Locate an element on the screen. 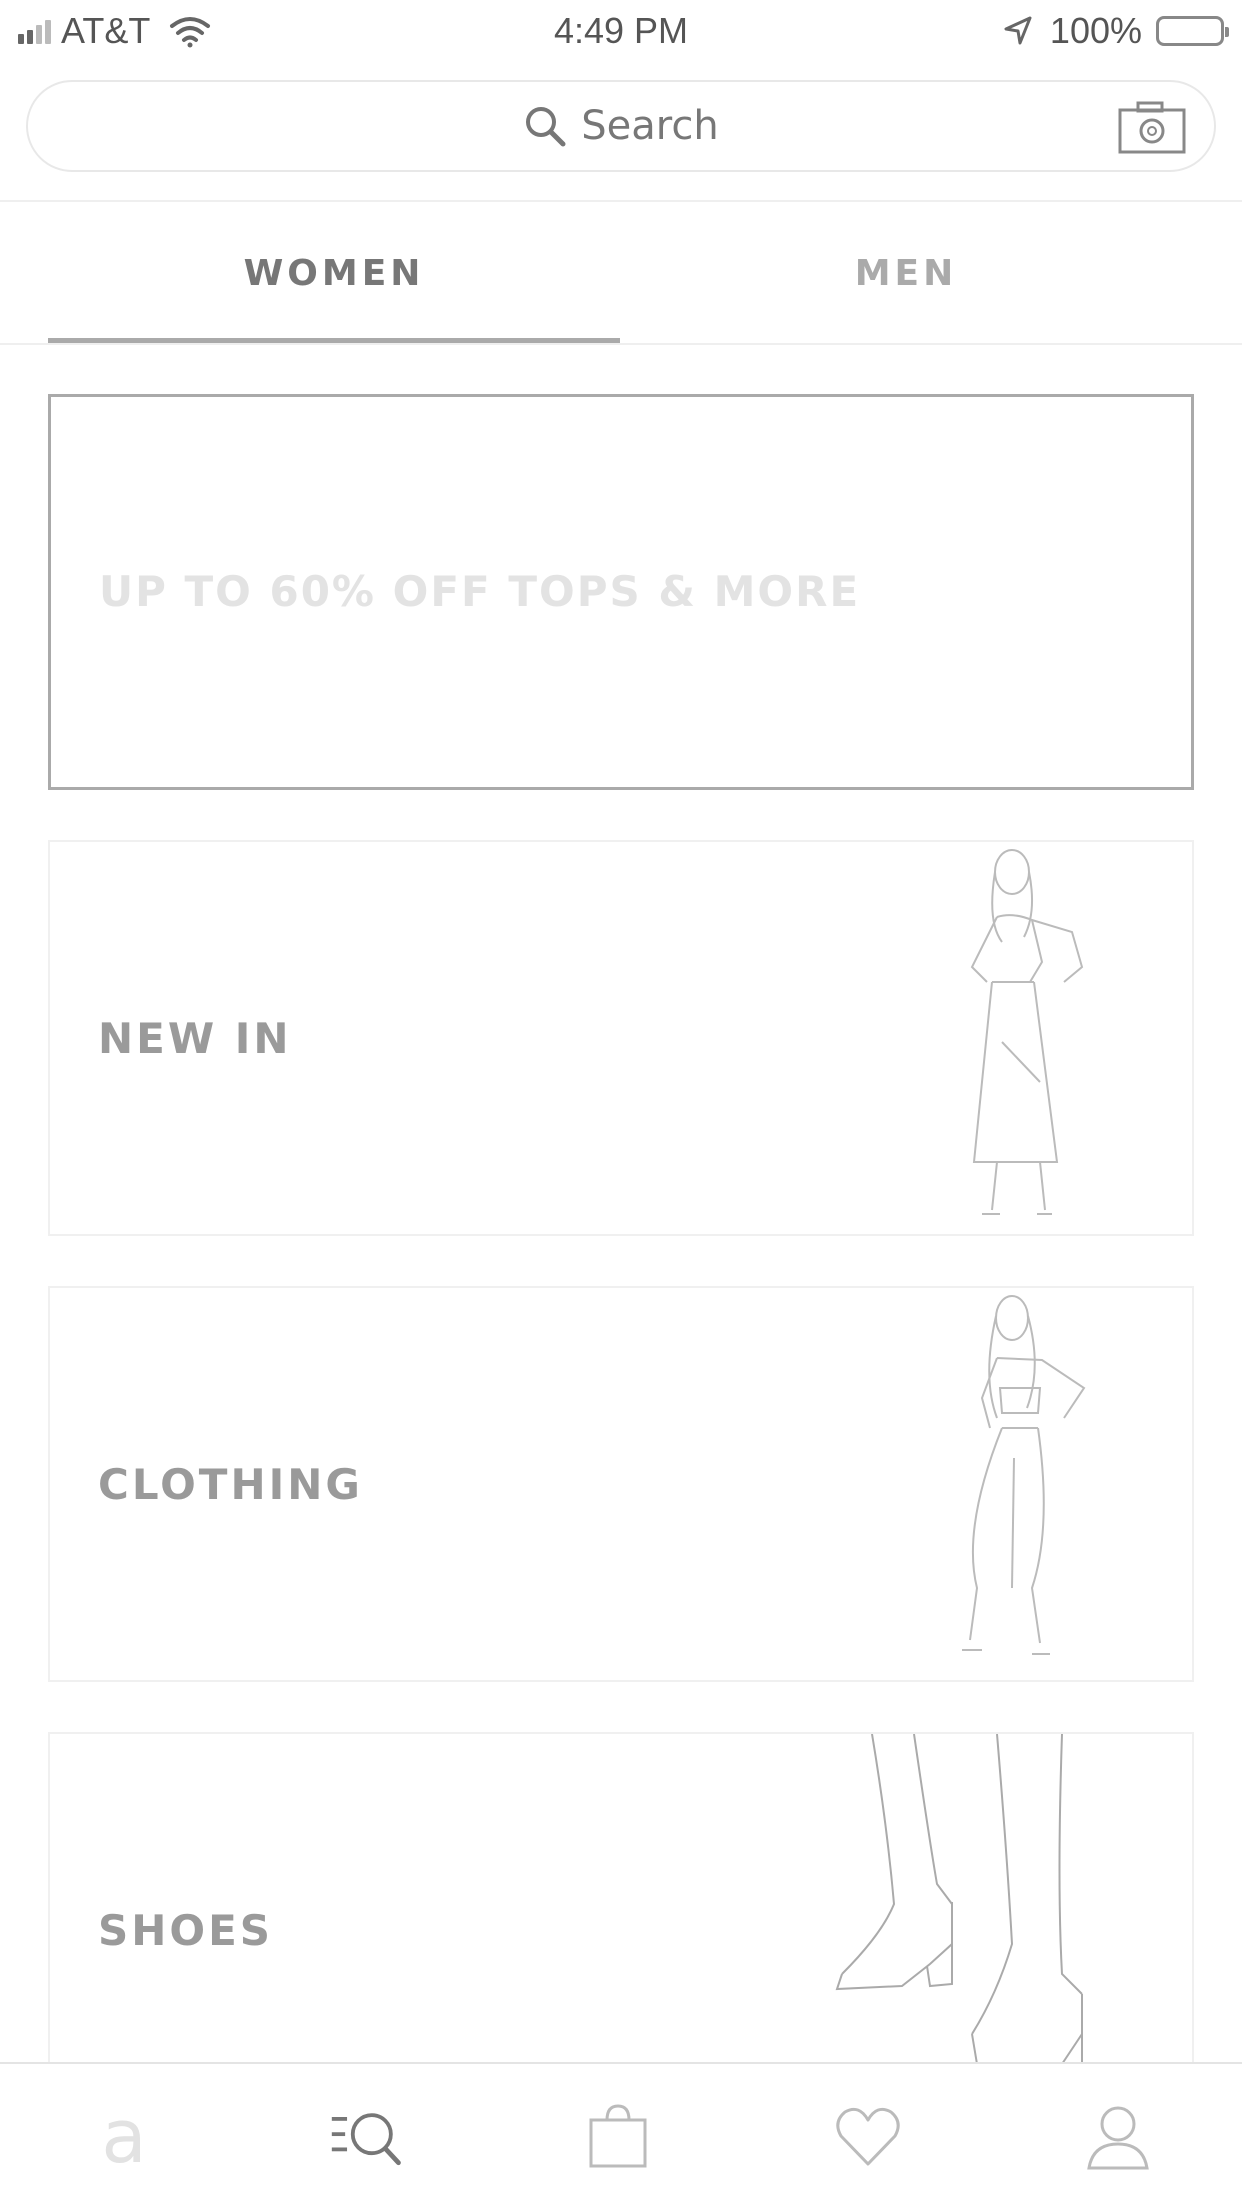 Image resolution: width=1242 pixels, height=2210 pixels. search-bar: Search is located at coordinates (621, 126).